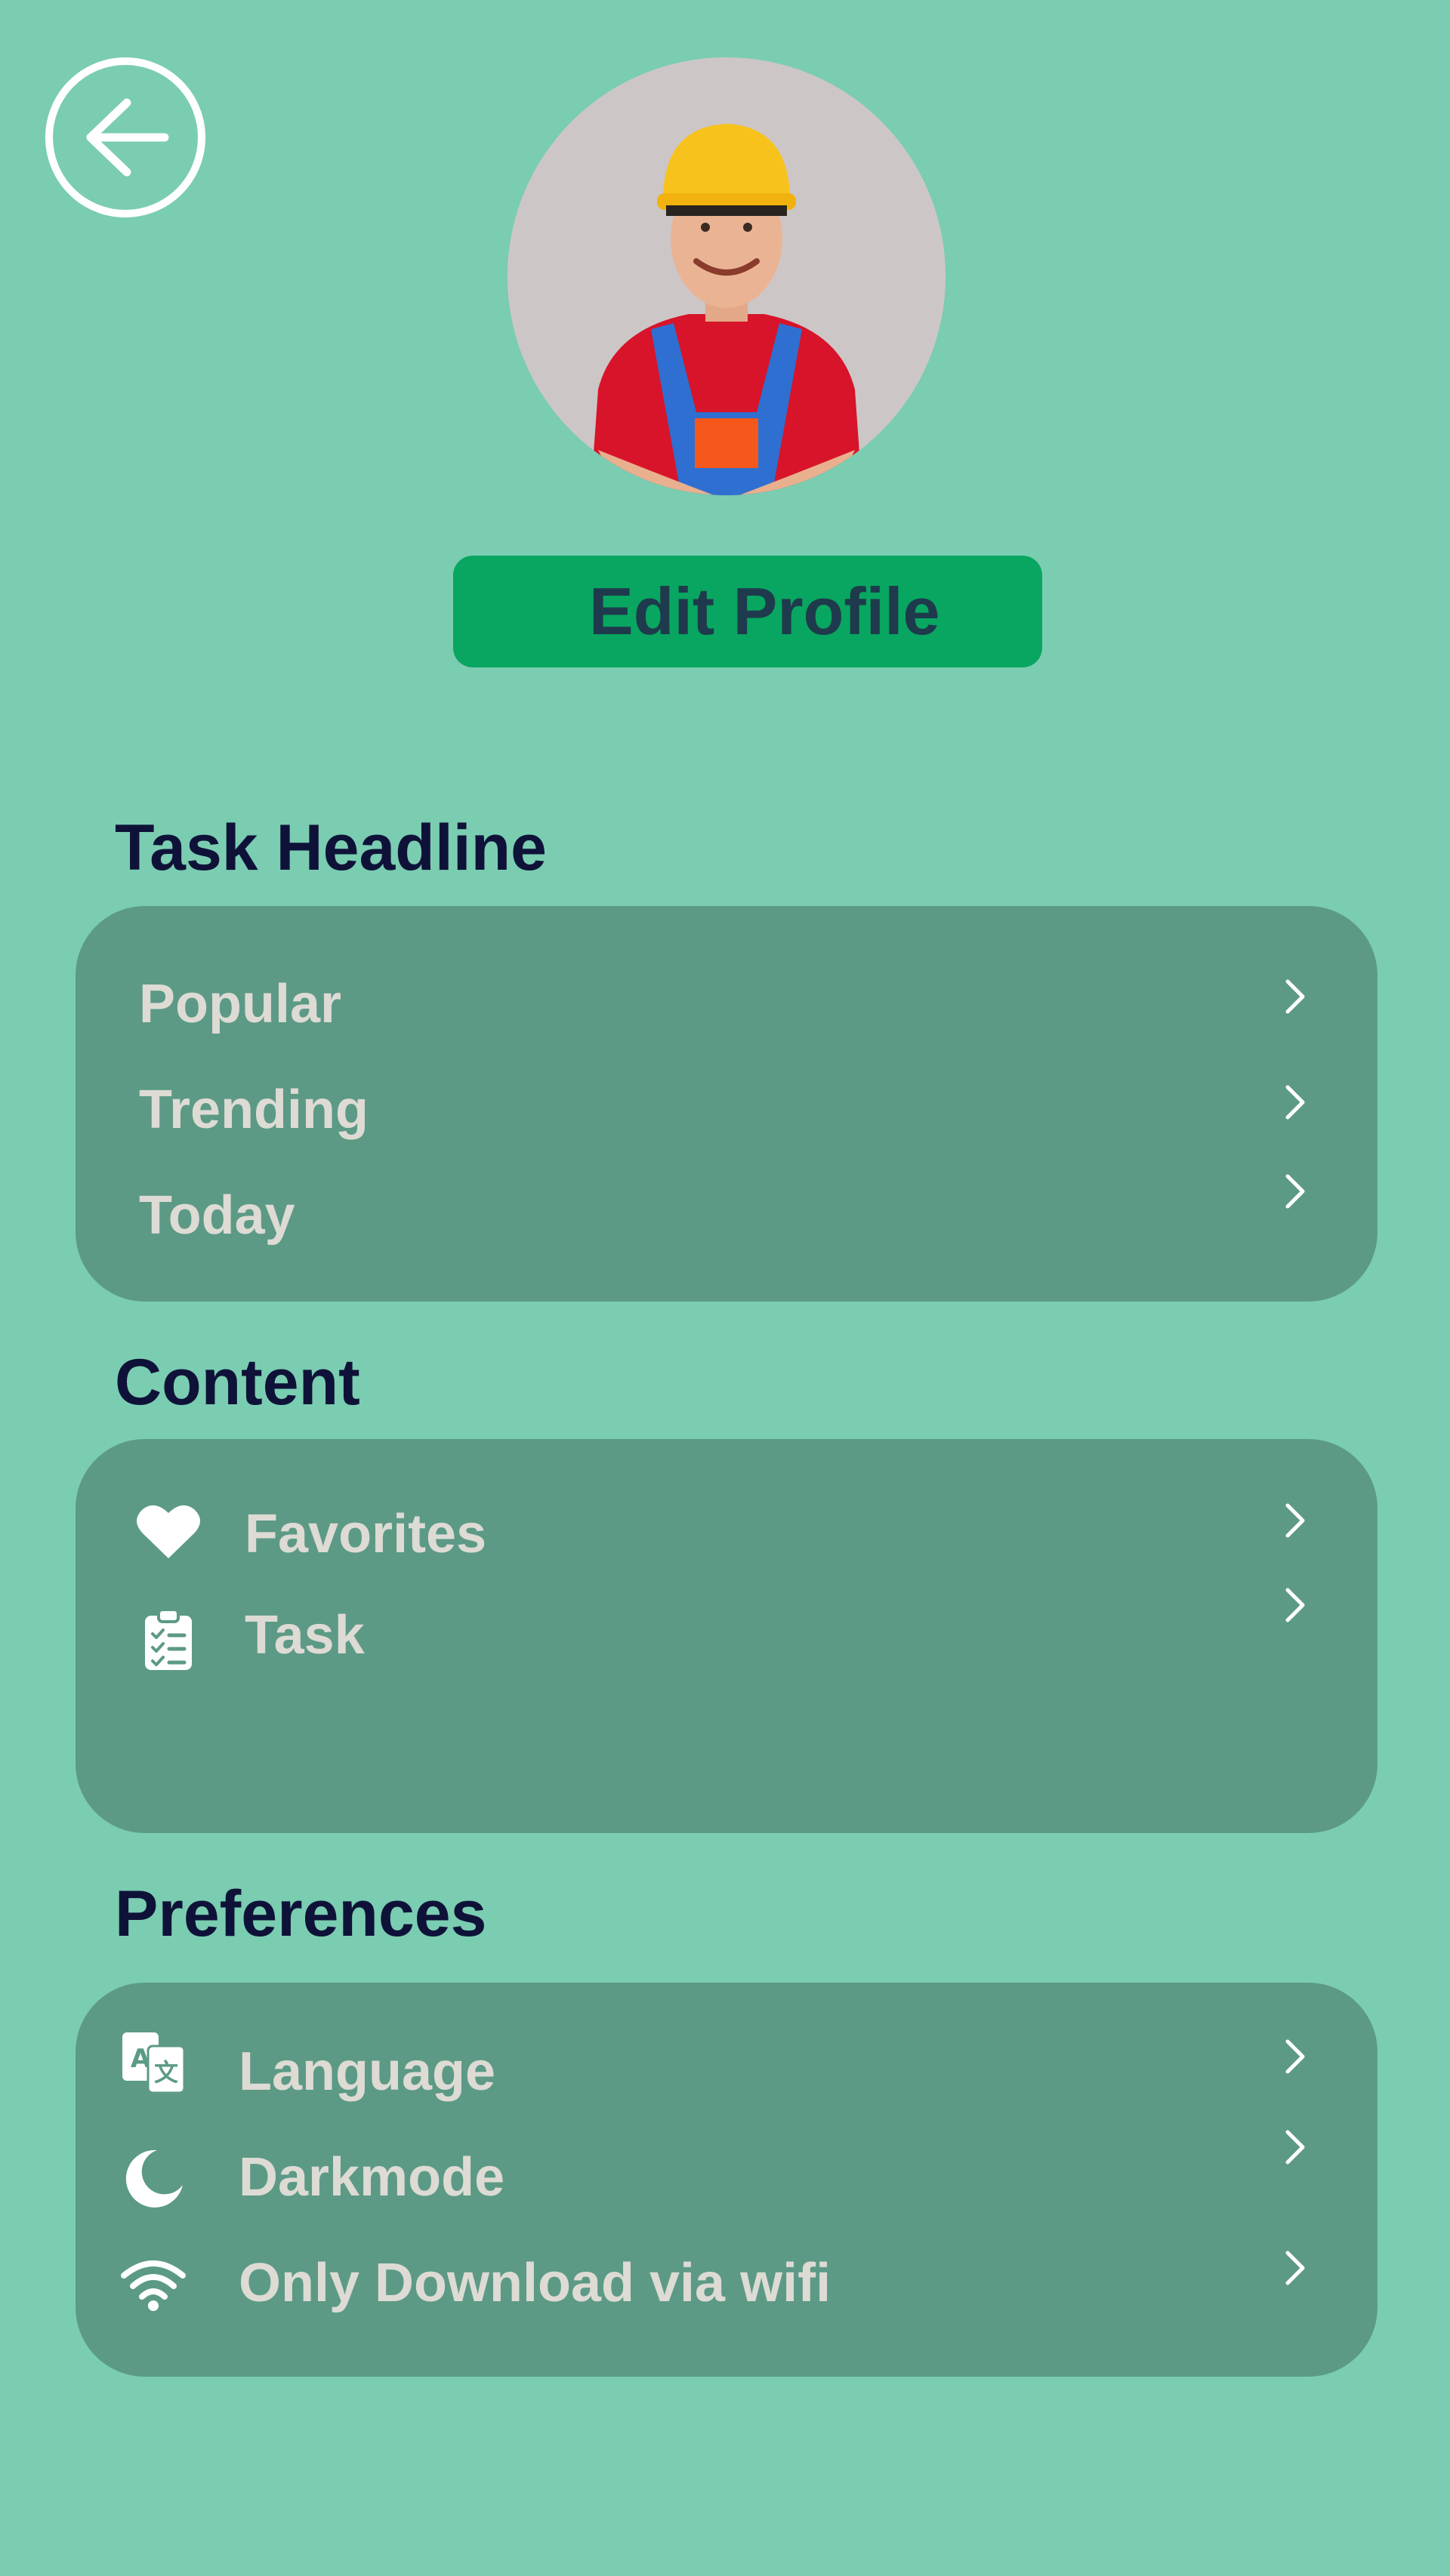 Image resolution: width=1450 pixels, height=2576 pixels. Describe the element at coordinates (727, 1003) in the screenshot. I see `list-item-popular: Popular` at that location.